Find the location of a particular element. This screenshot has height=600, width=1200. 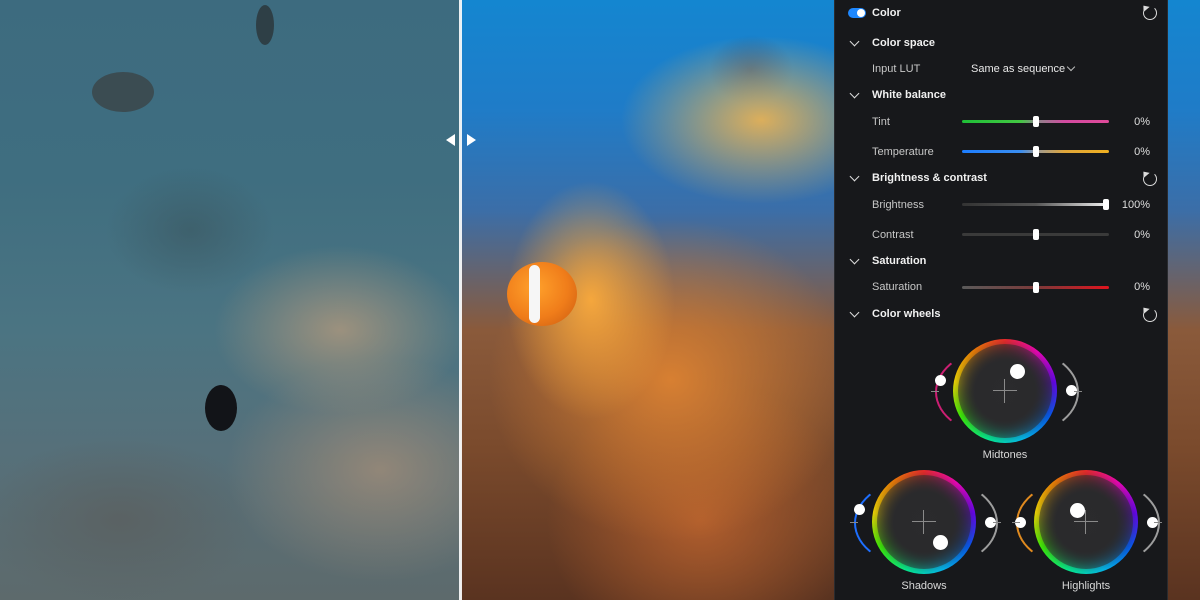

shadows-crosshair-h is located at coordinates (924, 521).